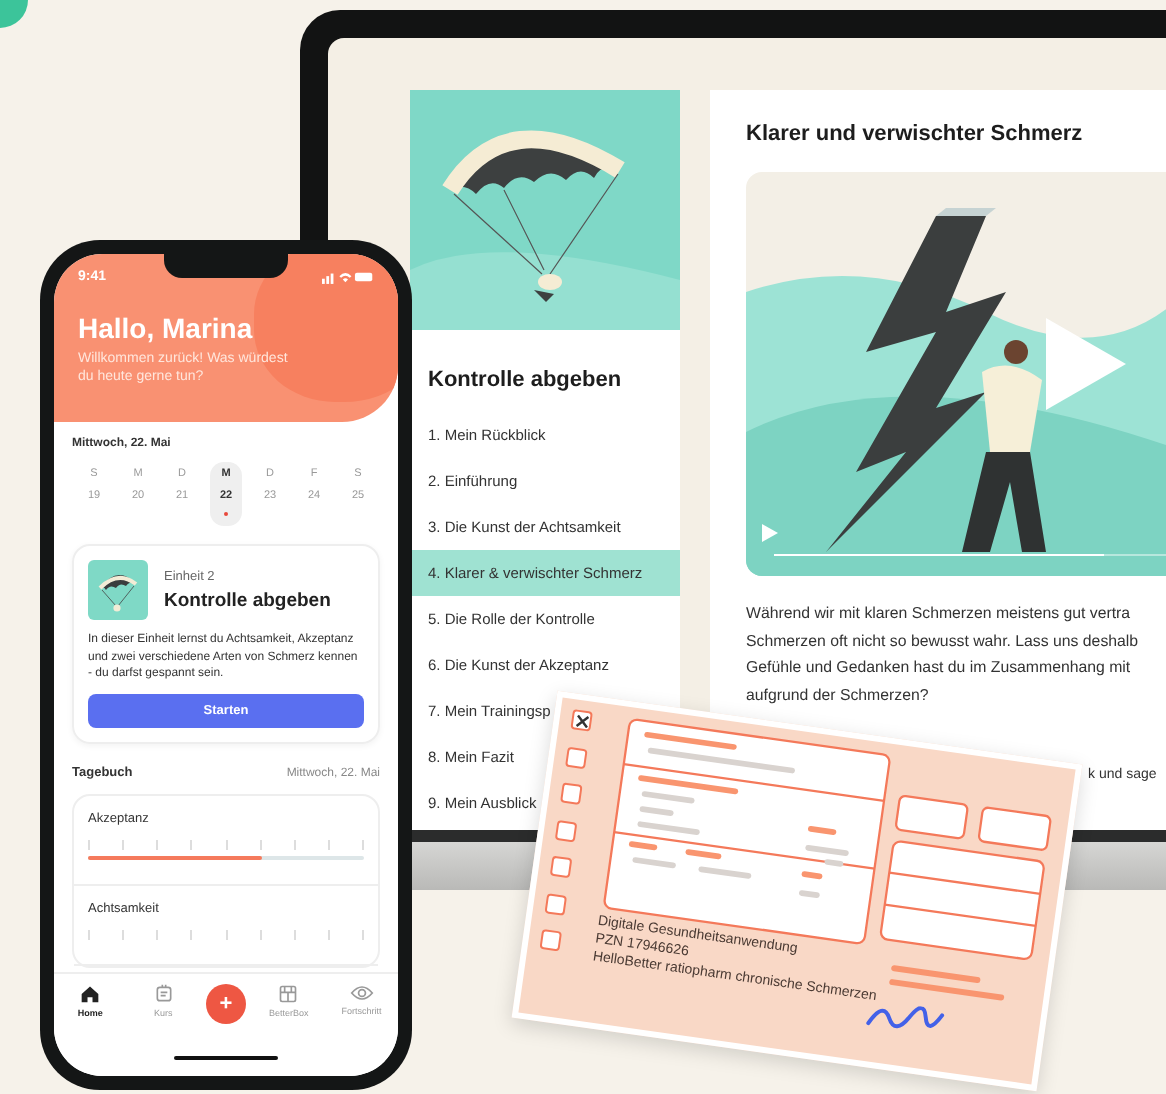 This screenshot has height=1094, width=1166. What do you see at coordinates (226, 266) in the screenshot?
I see `camera-notch` at bounding box center [226, 266].